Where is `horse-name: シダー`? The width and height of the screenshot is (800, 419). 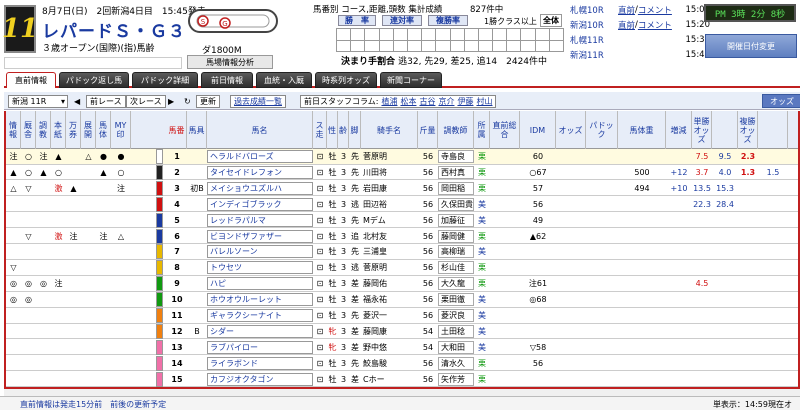
horse-name: シダー is located at coordinates (260, 331).